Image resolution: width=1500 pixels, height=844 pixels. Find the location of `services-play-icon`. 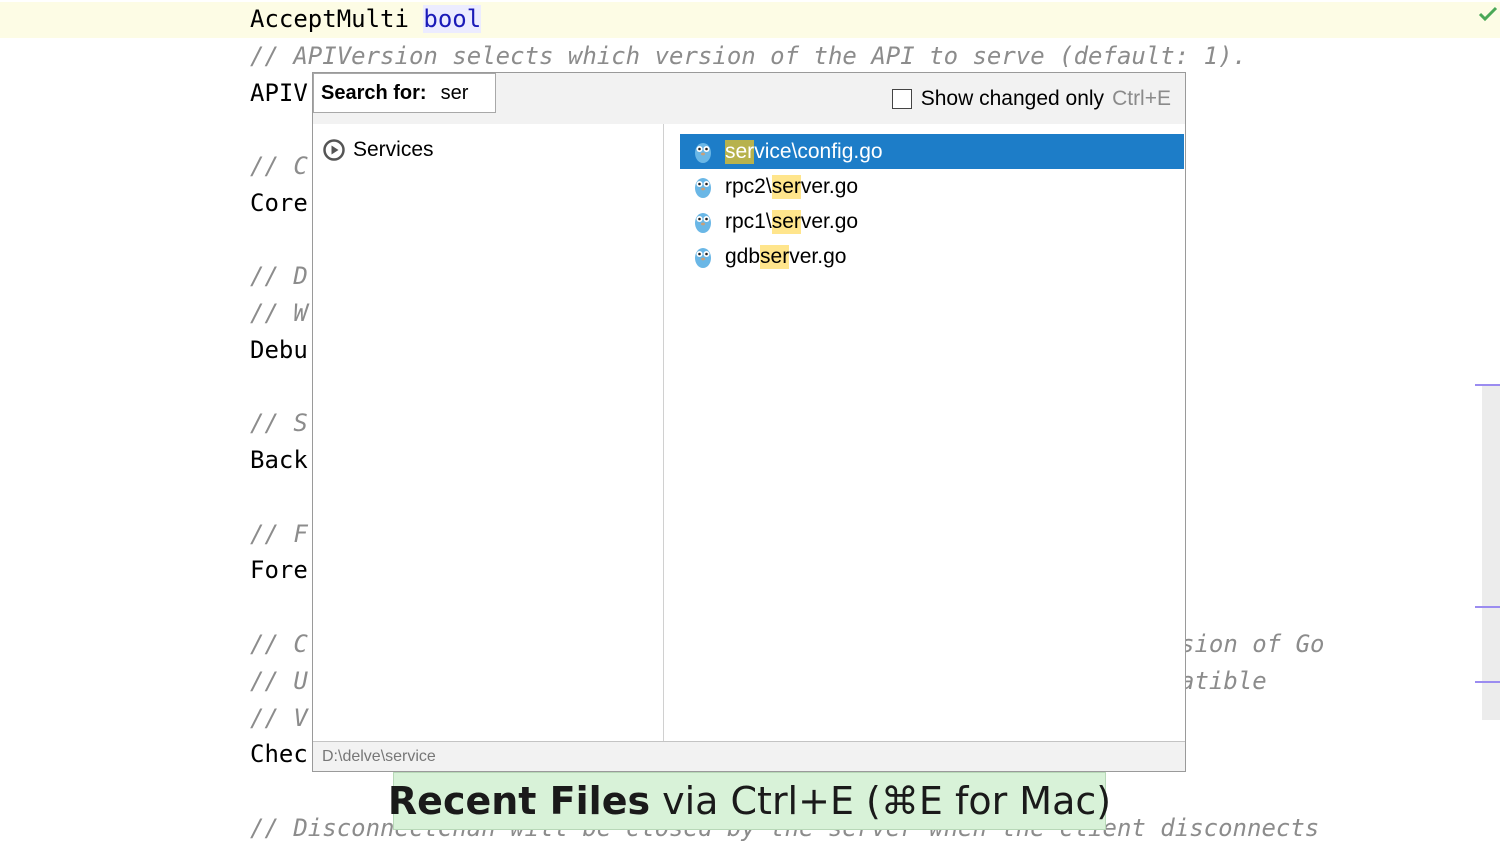

services-play-icon is located at coordinates (334, 150).